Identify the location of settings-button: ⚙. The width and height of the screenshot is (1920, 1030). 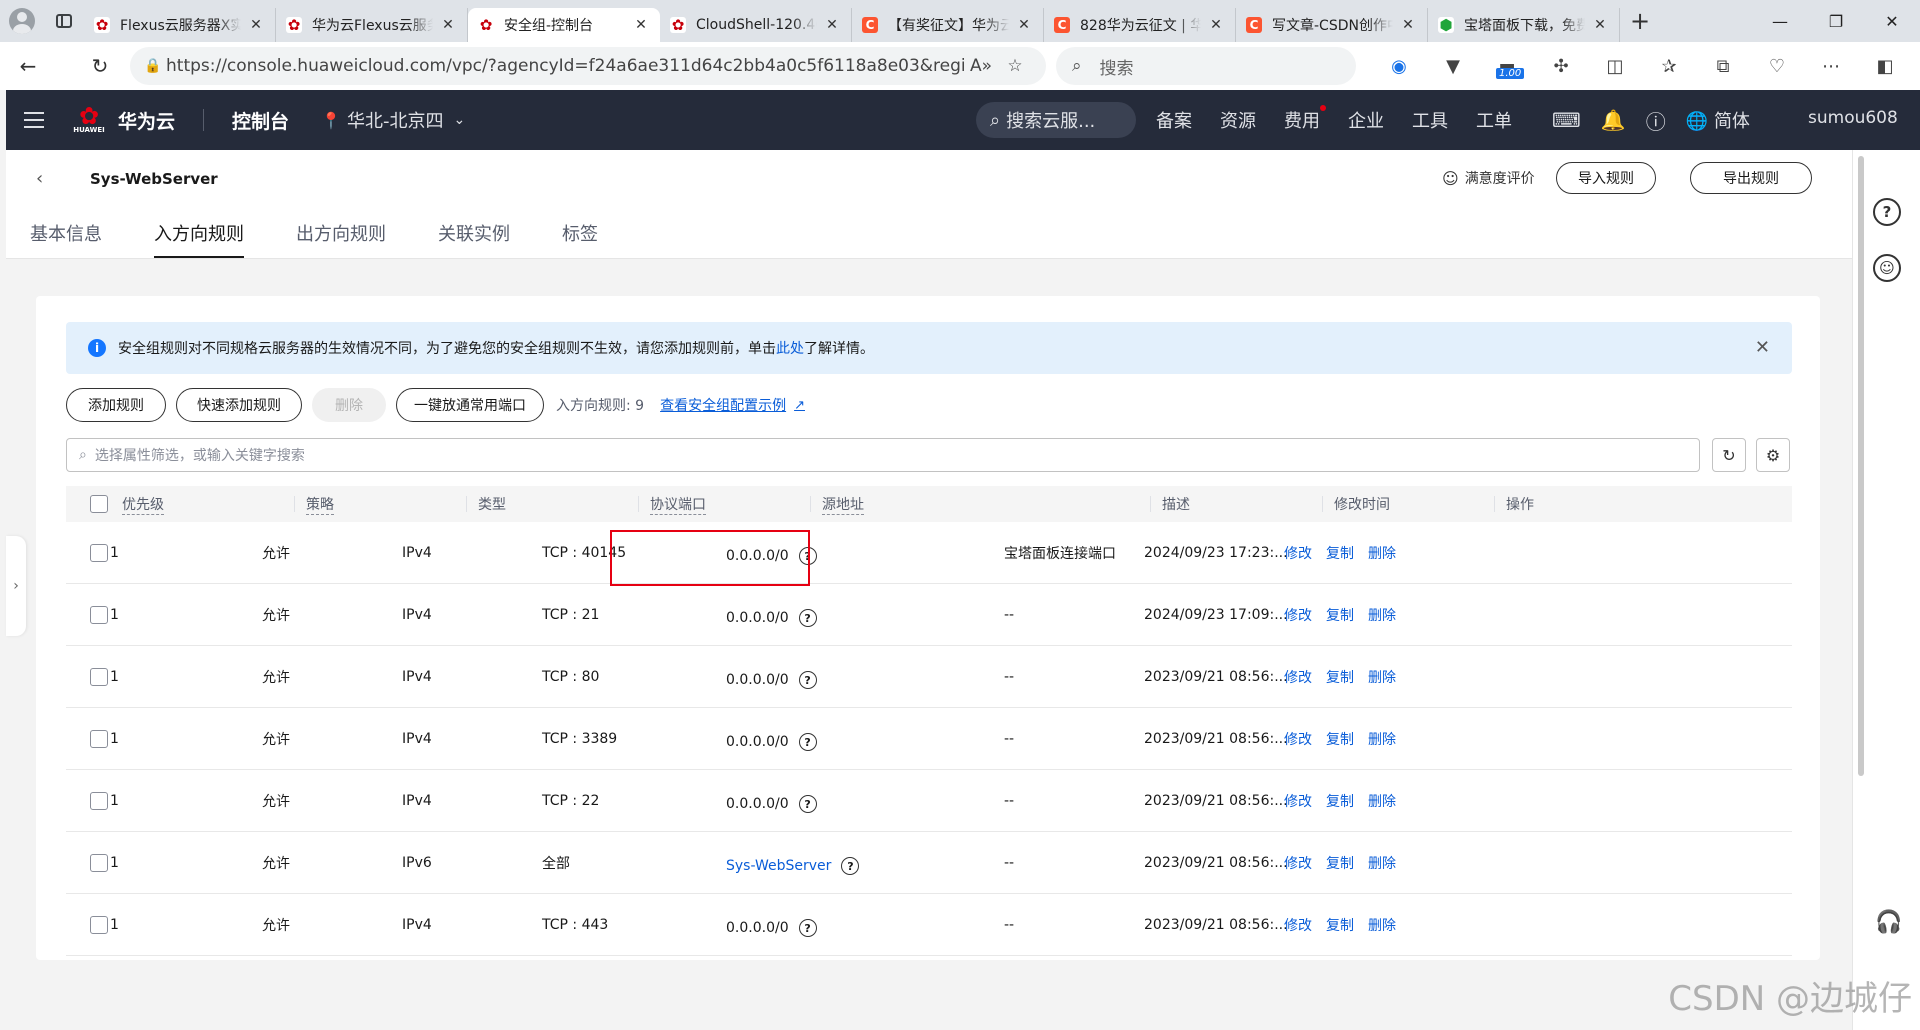
(1773, 455).